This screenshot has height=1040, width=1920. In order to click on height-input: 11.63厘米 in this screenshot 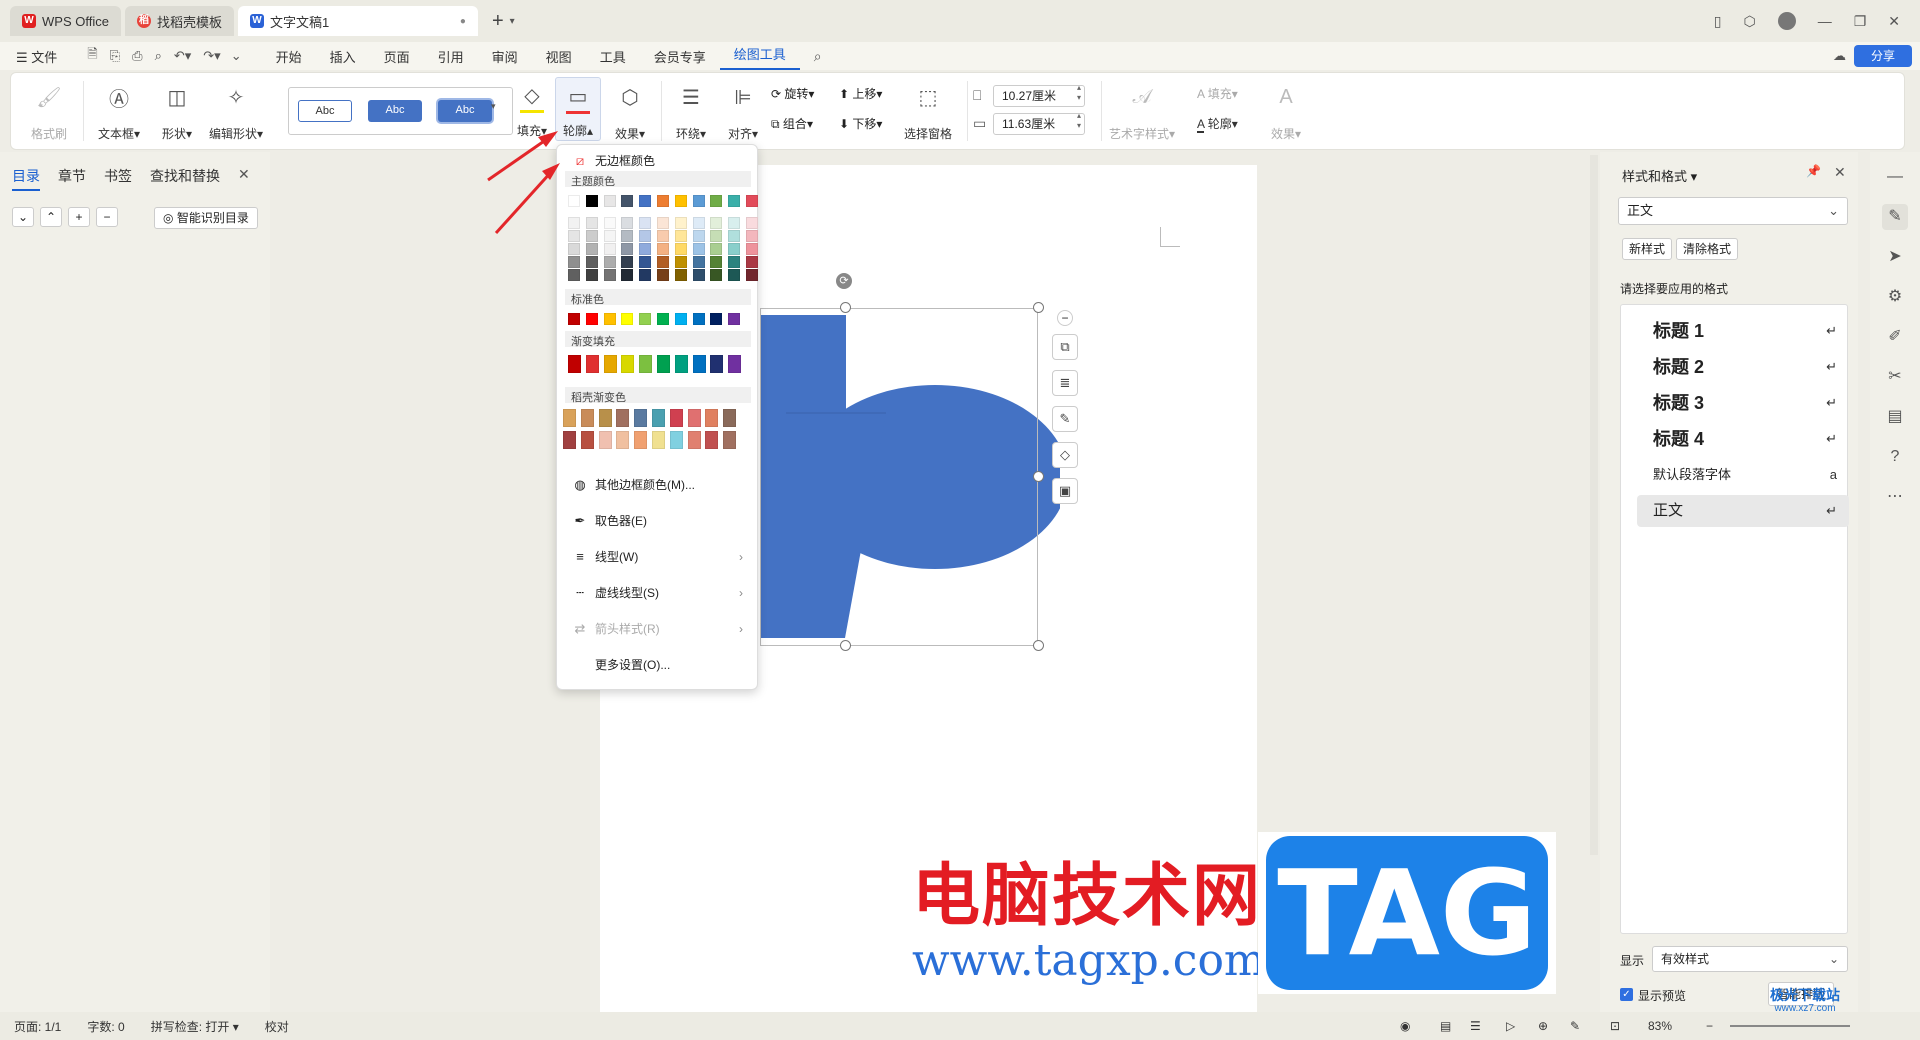, I will do `click(1039, 124)`.